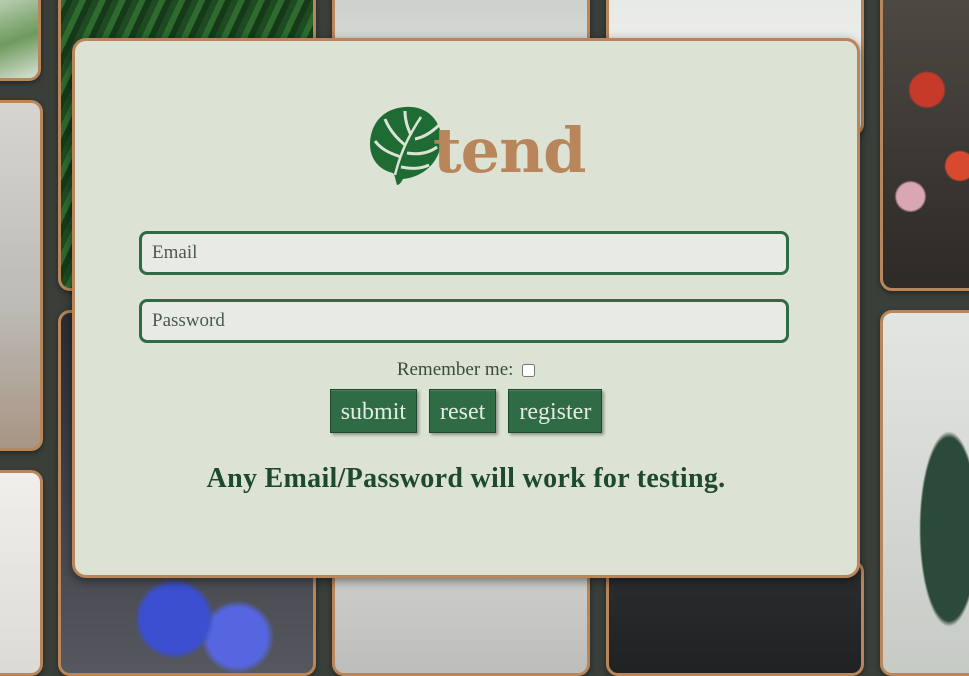 The image size is (969, 676). What do you see at coordinates (464, 253) in the screenshot?
I see `email-field` at bounding box center [464, 253].